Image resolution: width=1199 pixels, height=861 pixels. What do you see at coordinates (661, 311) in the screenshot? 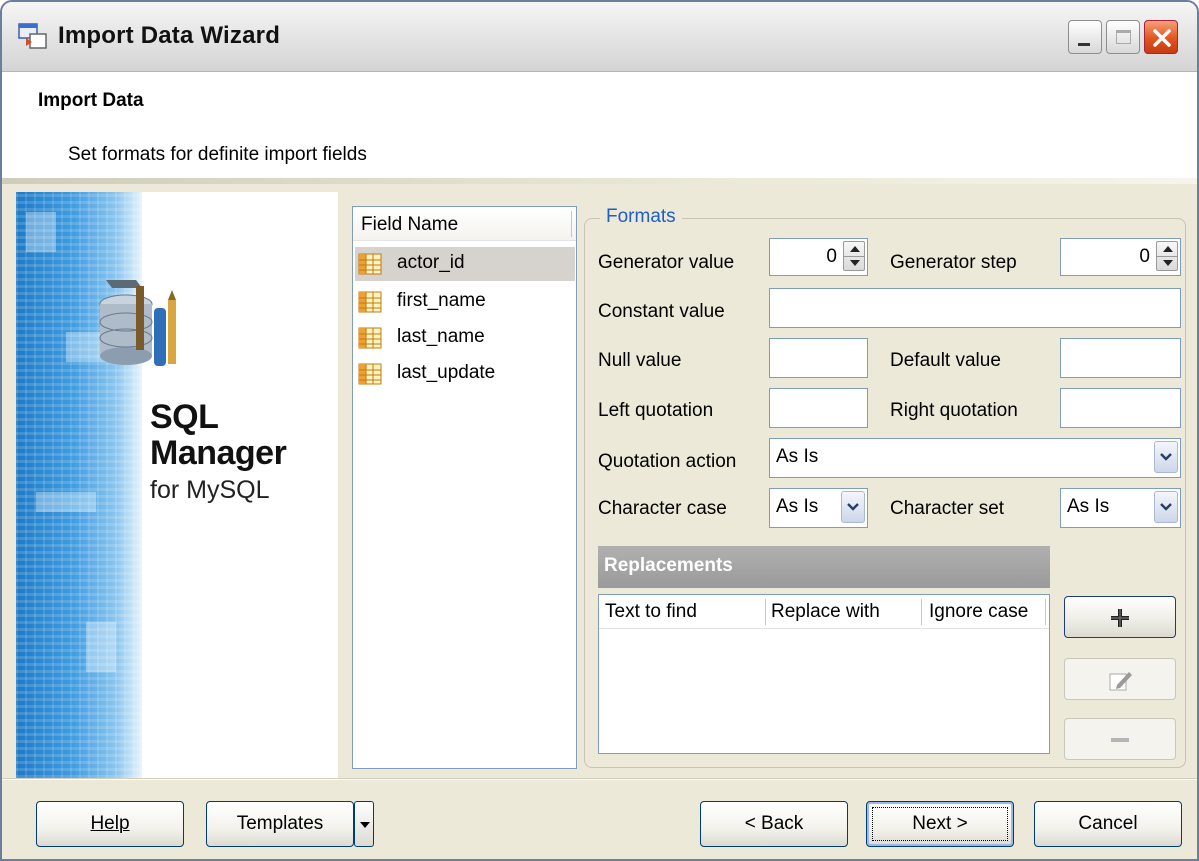
I see `constant-value-label: Constant value` at bounding box center [661, 311].